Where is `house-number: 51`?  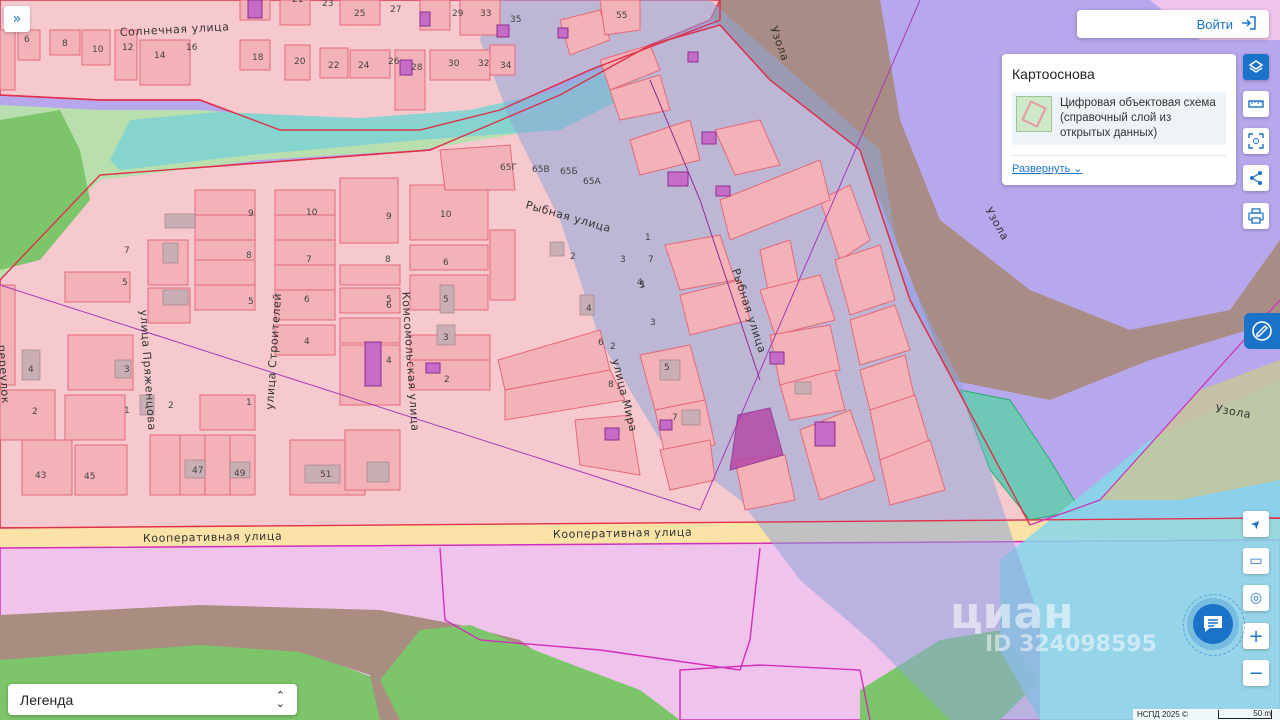 house-number: 51 is located at coordinates (325, 475).